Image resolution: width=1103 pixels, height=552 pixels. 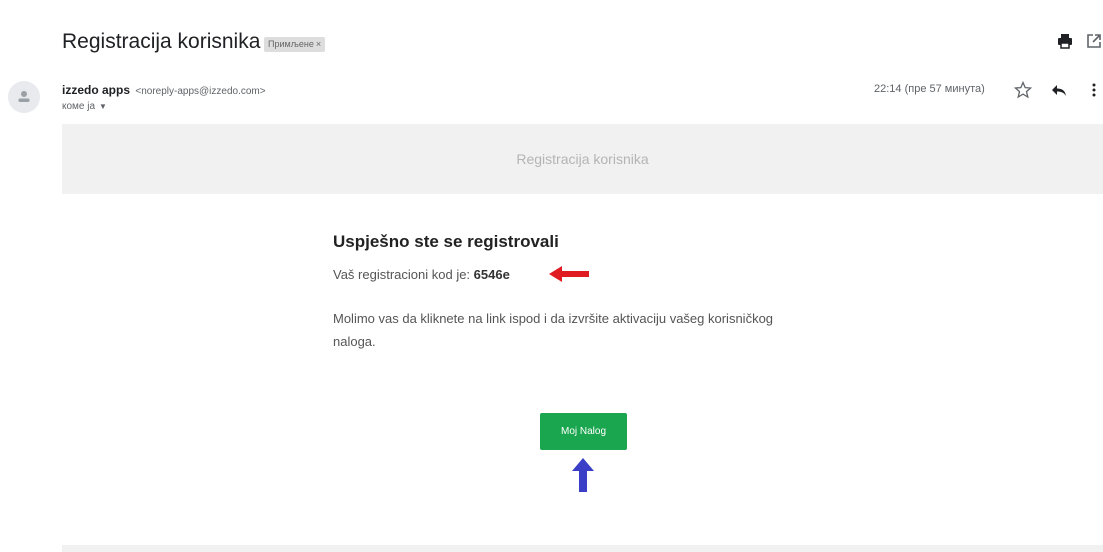 What do you see at coordinates (96, 90) in the screenshot?
I see `sender-name: izzedo apps` at bounding box center [96, 90].